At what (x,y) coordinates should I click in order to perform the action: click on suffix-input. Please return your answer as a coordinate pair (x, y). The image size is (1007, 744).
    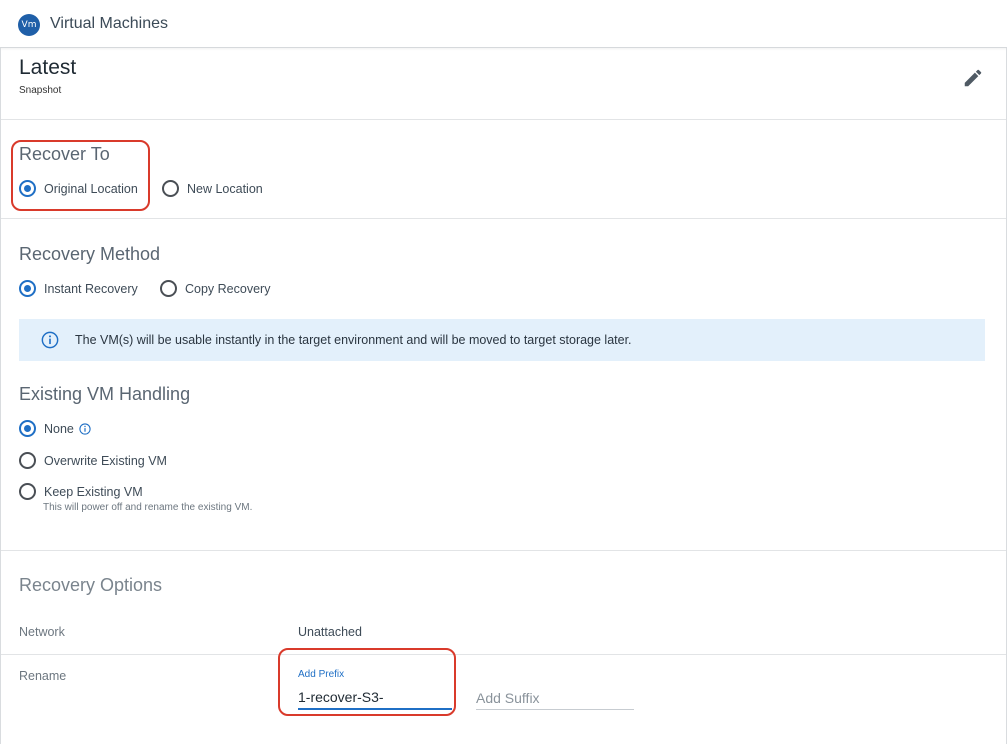
    Looking at the image, I should click on (555, 698).